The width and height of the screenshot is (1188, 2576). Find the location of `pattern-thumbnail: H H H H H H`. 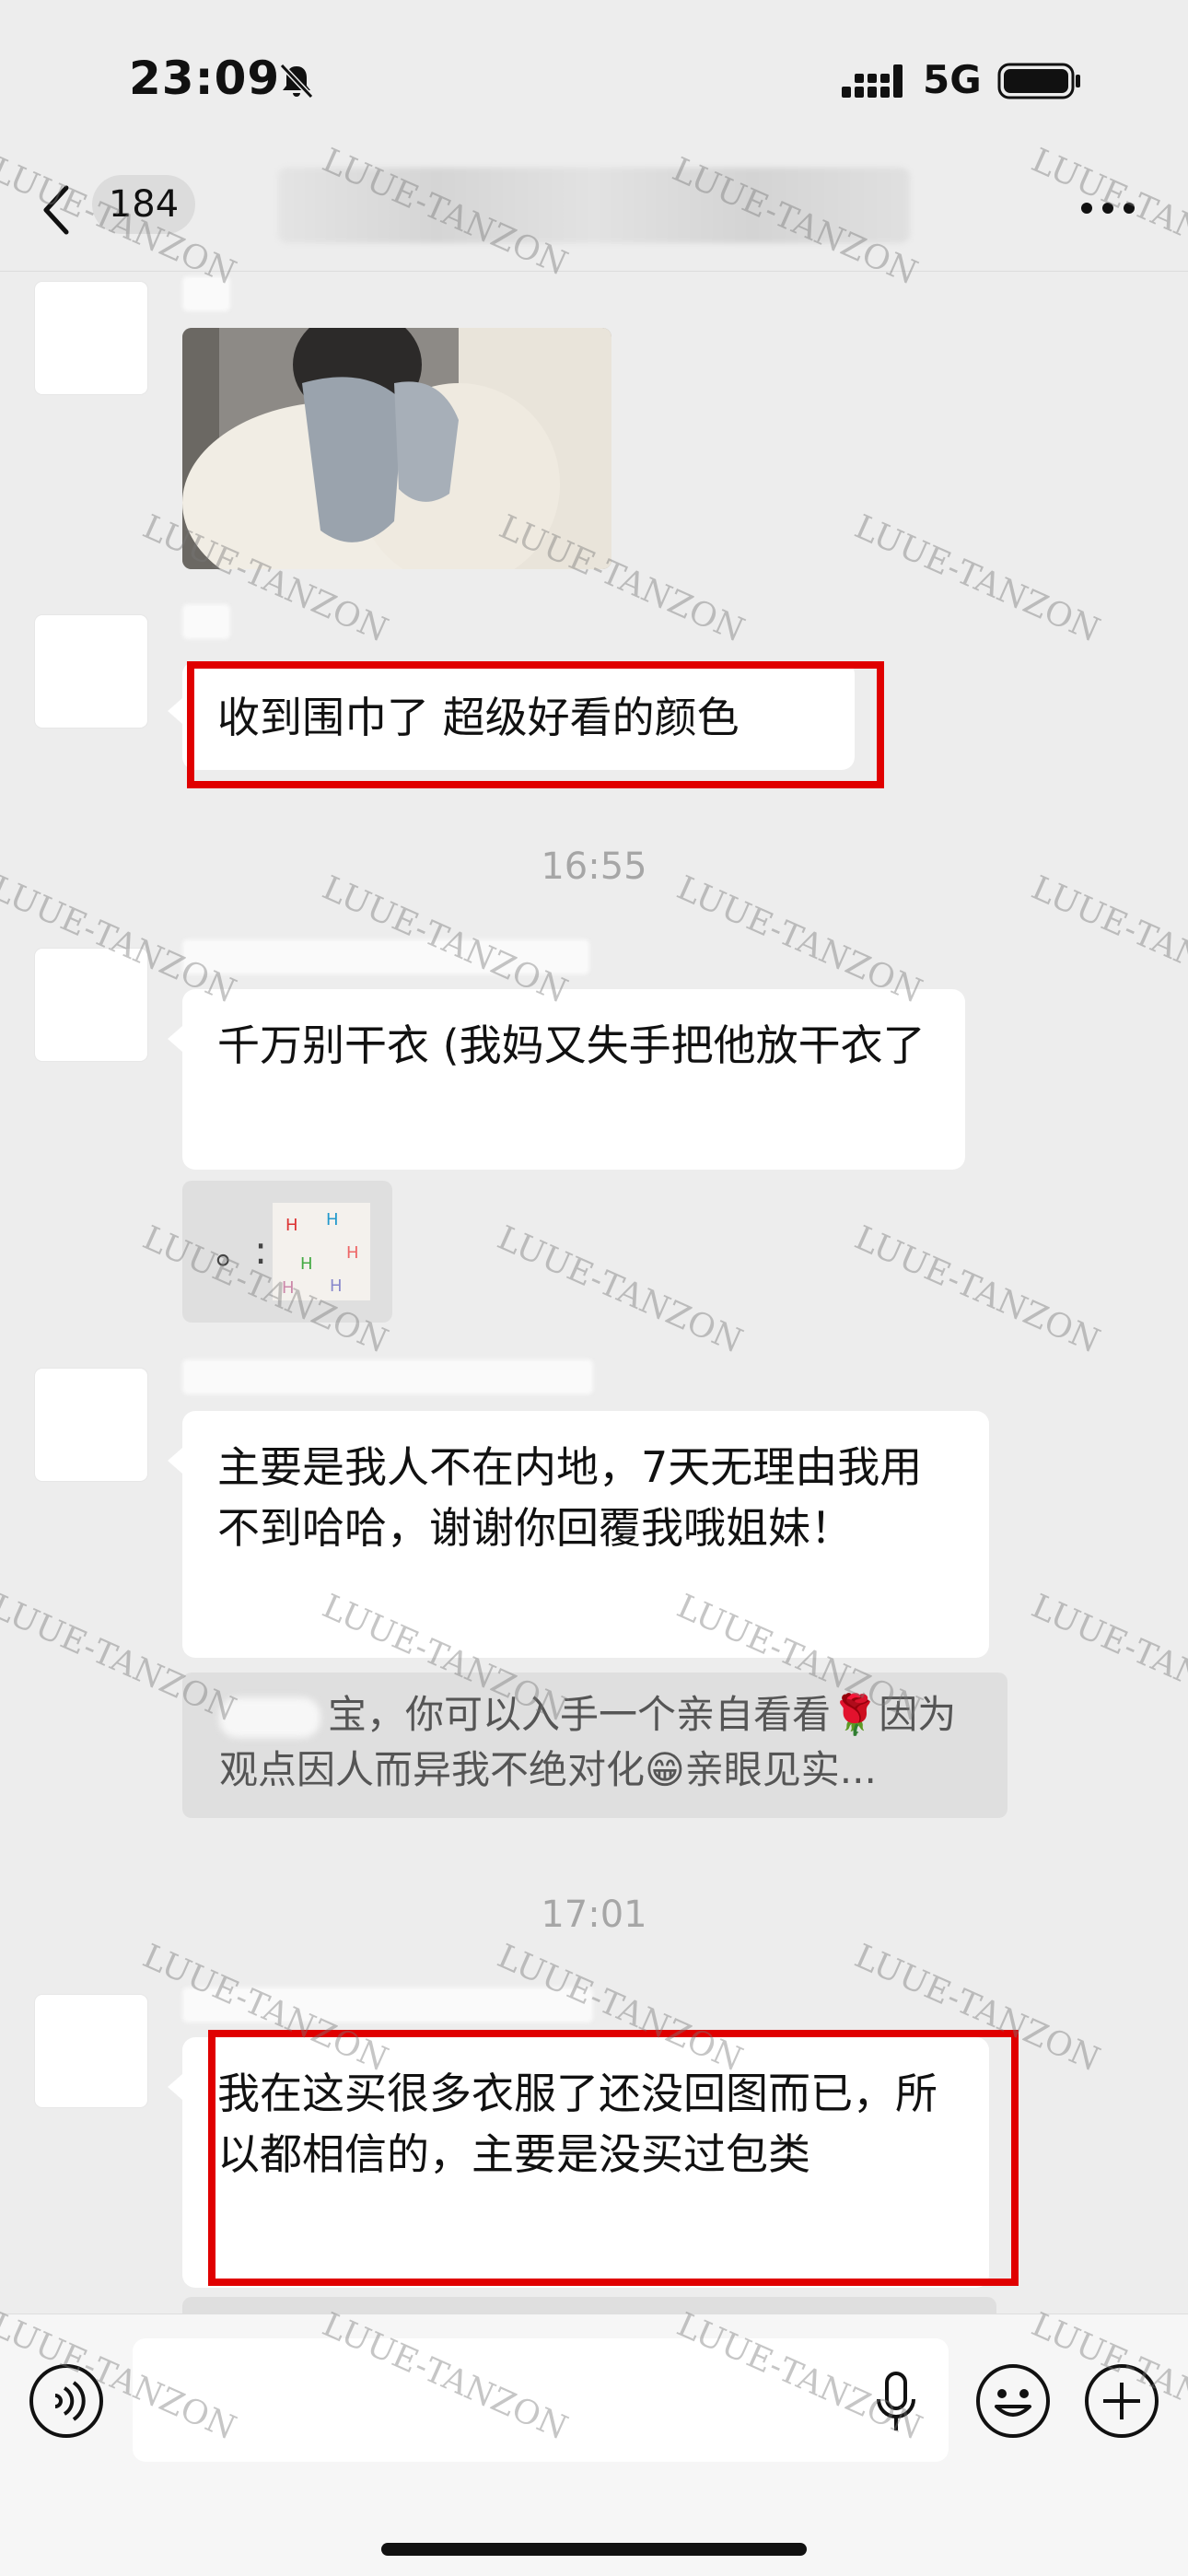

pattern-thumbnail: H H H H H H is located at coordinates (321, 1251).